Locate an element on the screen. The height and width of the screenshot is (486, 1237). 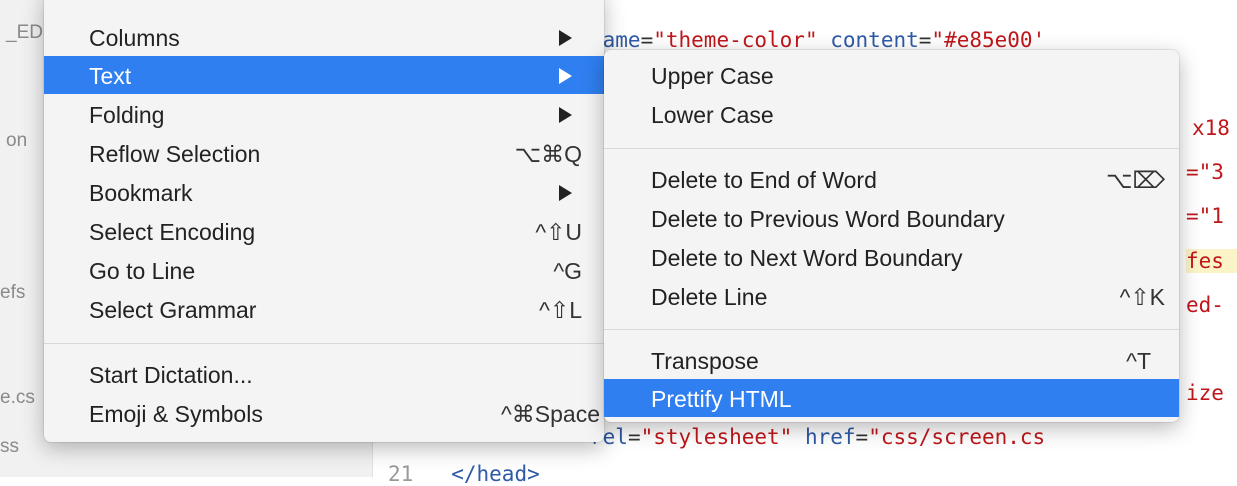
code-line: ="1 is located at coordinates (1205, 216).